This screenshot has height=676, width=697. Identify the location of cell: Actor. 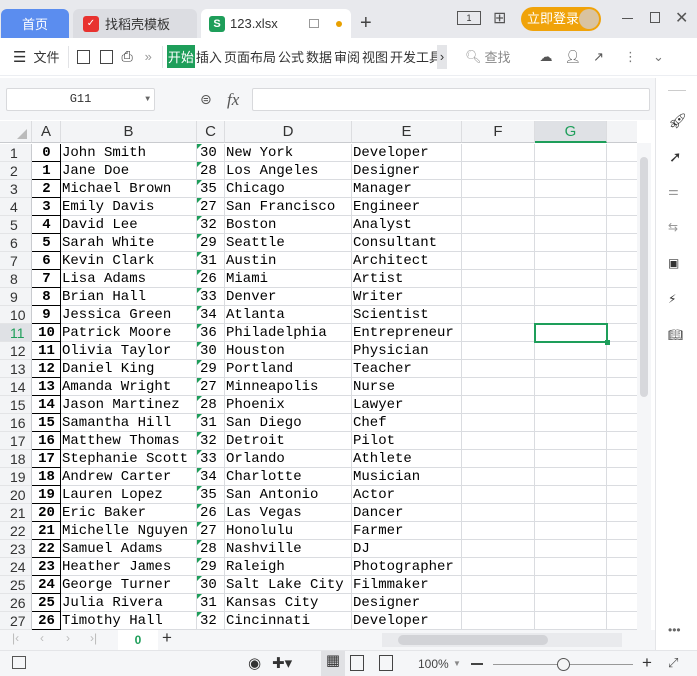
(407, 495).